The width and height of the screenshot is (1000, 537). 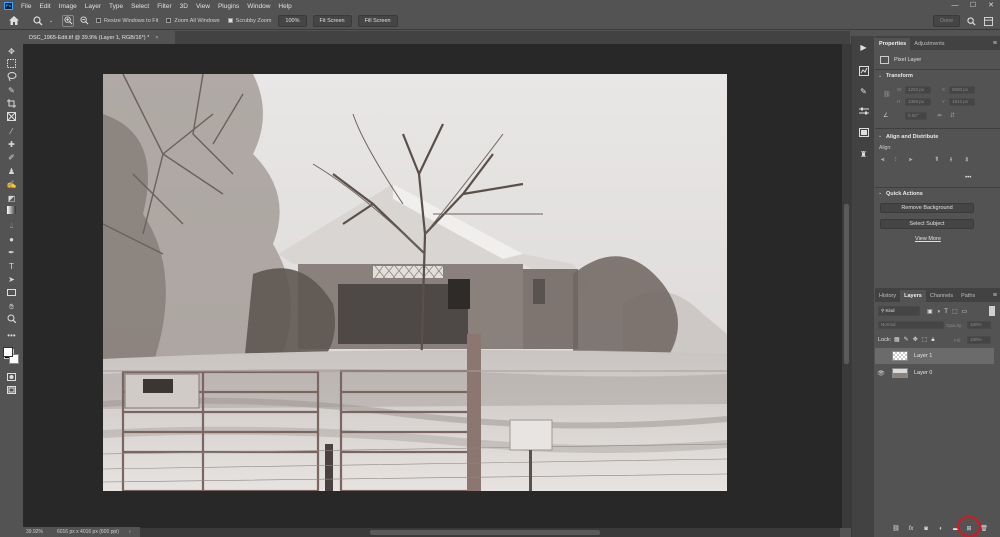 What do you see at coordinates (911, 325) in the screenshot?
I see `blend-mode-select: Normal` at bounding box center [911, 325].